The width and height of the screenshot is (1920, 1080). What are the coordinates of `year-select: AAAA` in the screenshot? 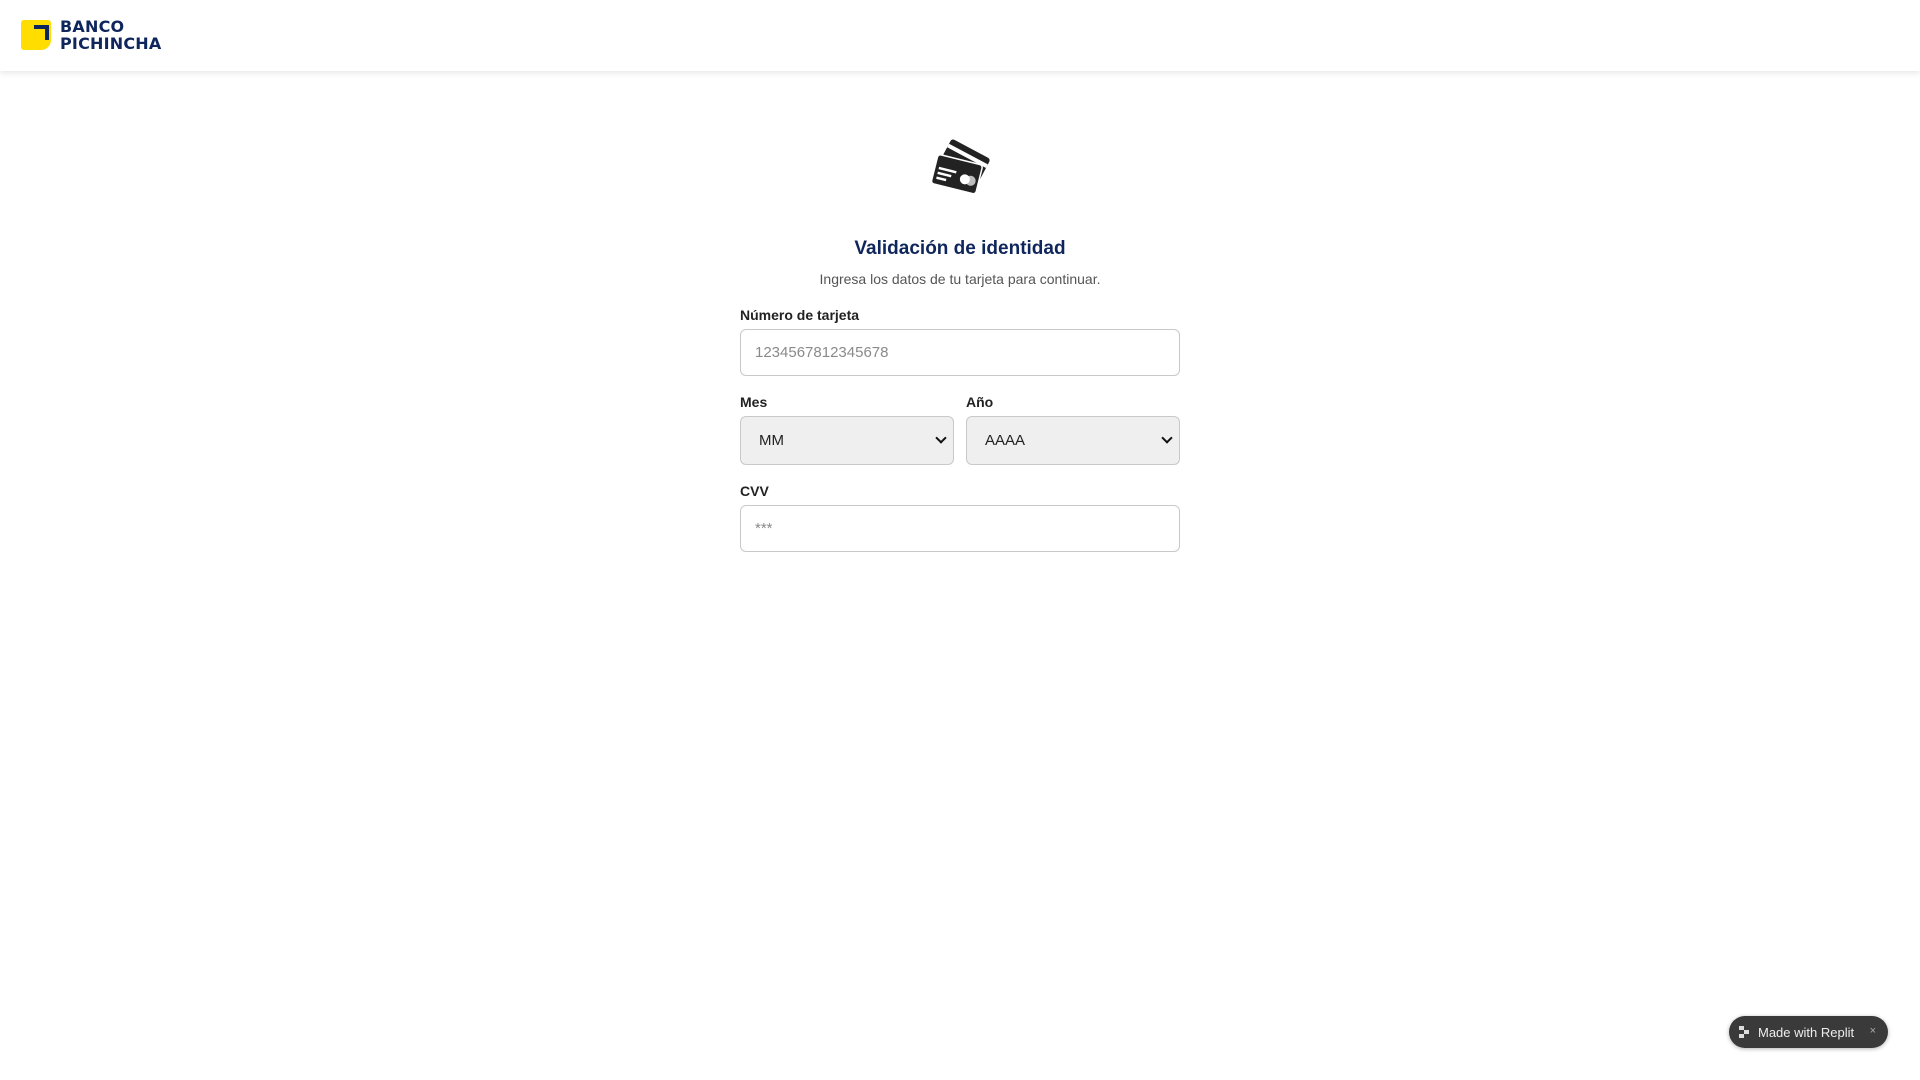 It's located at (1073, 440).